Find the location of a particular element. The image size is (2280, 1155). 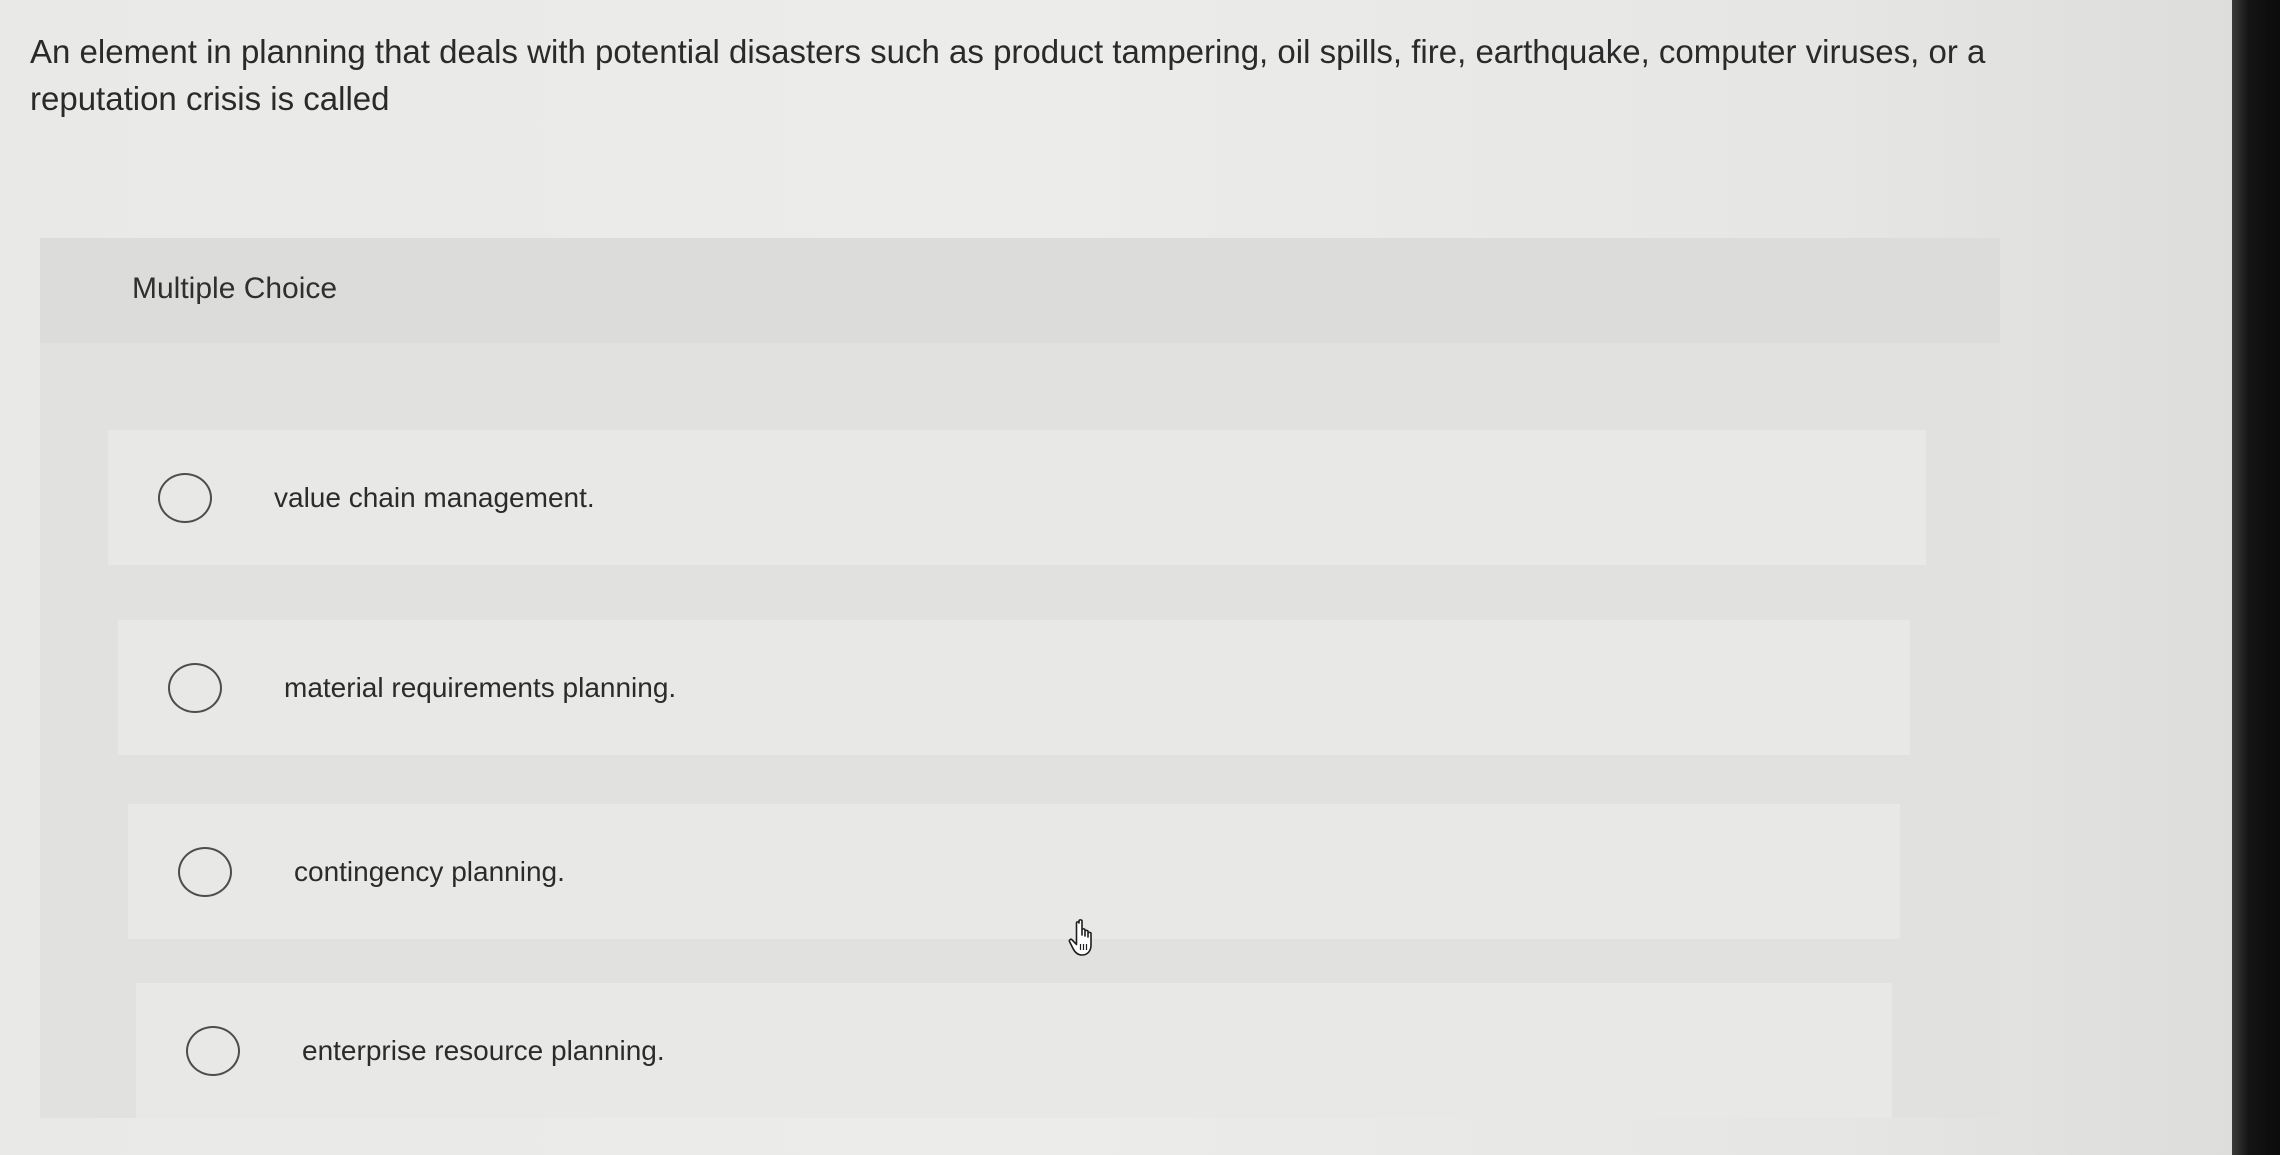

hand-pointer-icon is located at coordinates (1080, 937).